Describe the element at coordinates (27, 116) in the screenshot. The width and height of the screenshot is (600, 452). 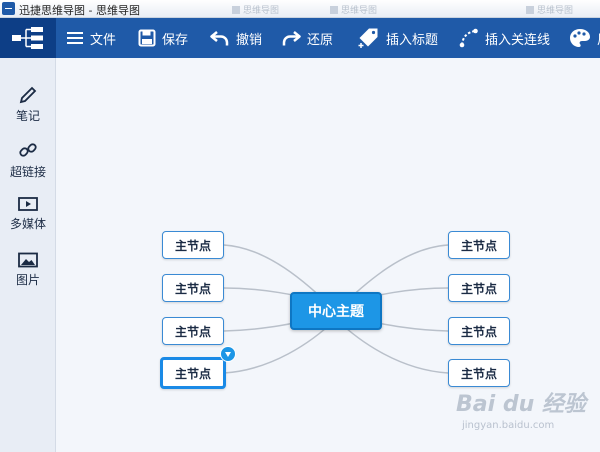
I see `sidebar-item-label: 笔记` at that location.